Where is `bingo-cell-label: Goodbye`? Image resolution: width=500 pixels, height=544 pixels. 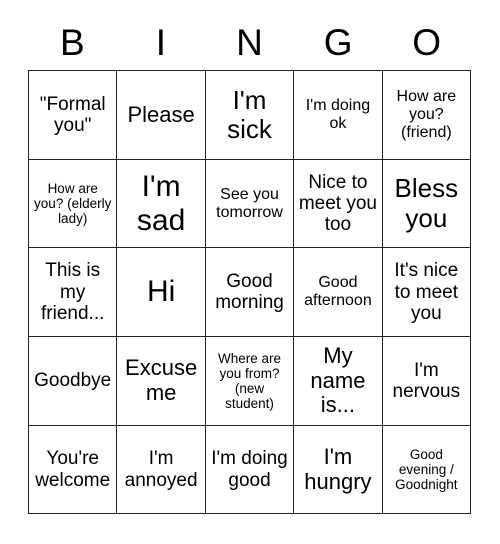
bingo-cell-label: Goodbye is located at coordinates (73, 381).